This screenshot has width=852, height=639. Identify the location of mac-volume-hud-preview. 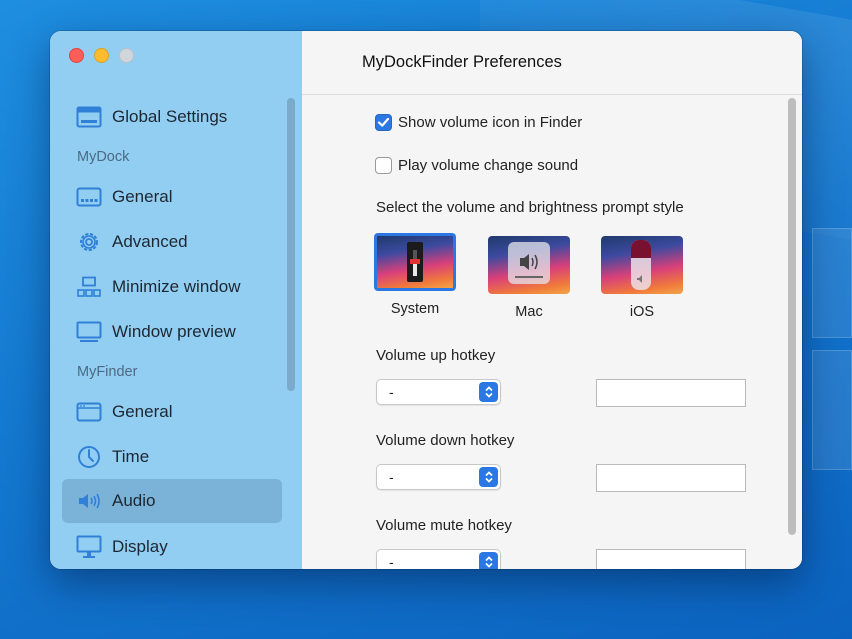
(529, 263).